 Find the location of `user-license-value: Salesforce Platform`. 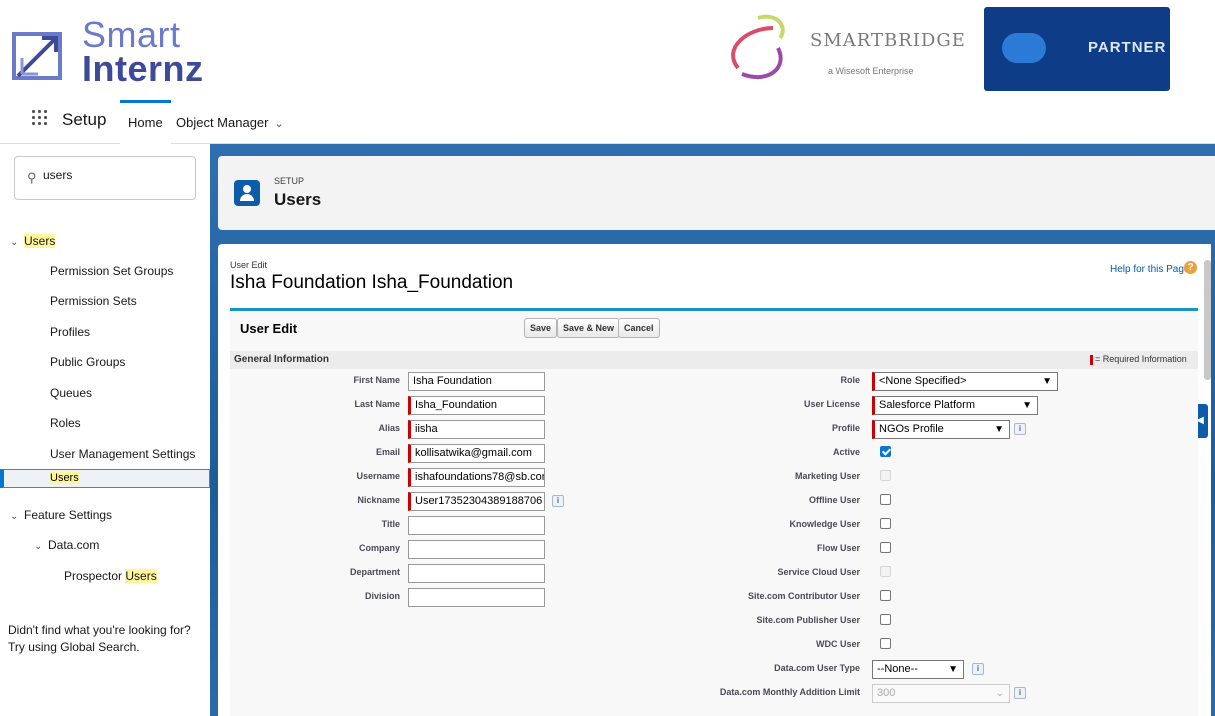

user-license-value: Salesforce Platform is located at coordinates (927, 405).